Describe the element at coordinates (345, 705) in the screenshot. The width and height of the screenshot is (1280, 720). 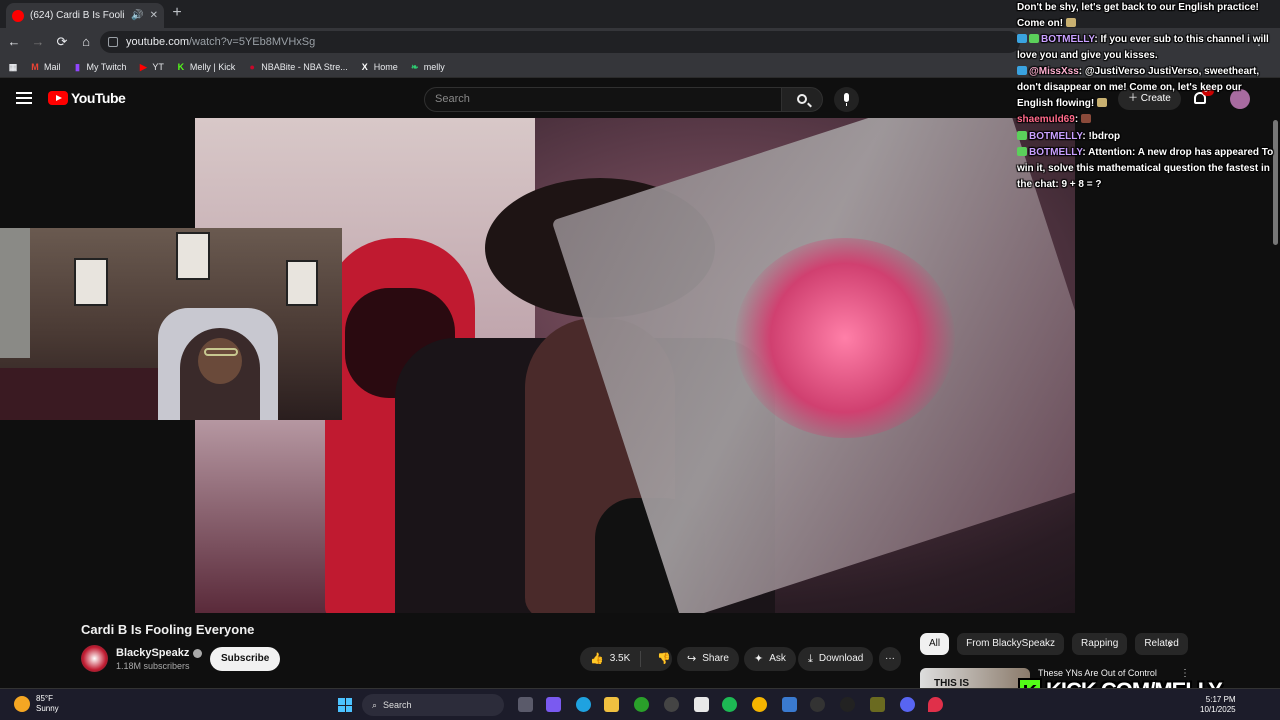
I see `windows-start-icon` at that location.